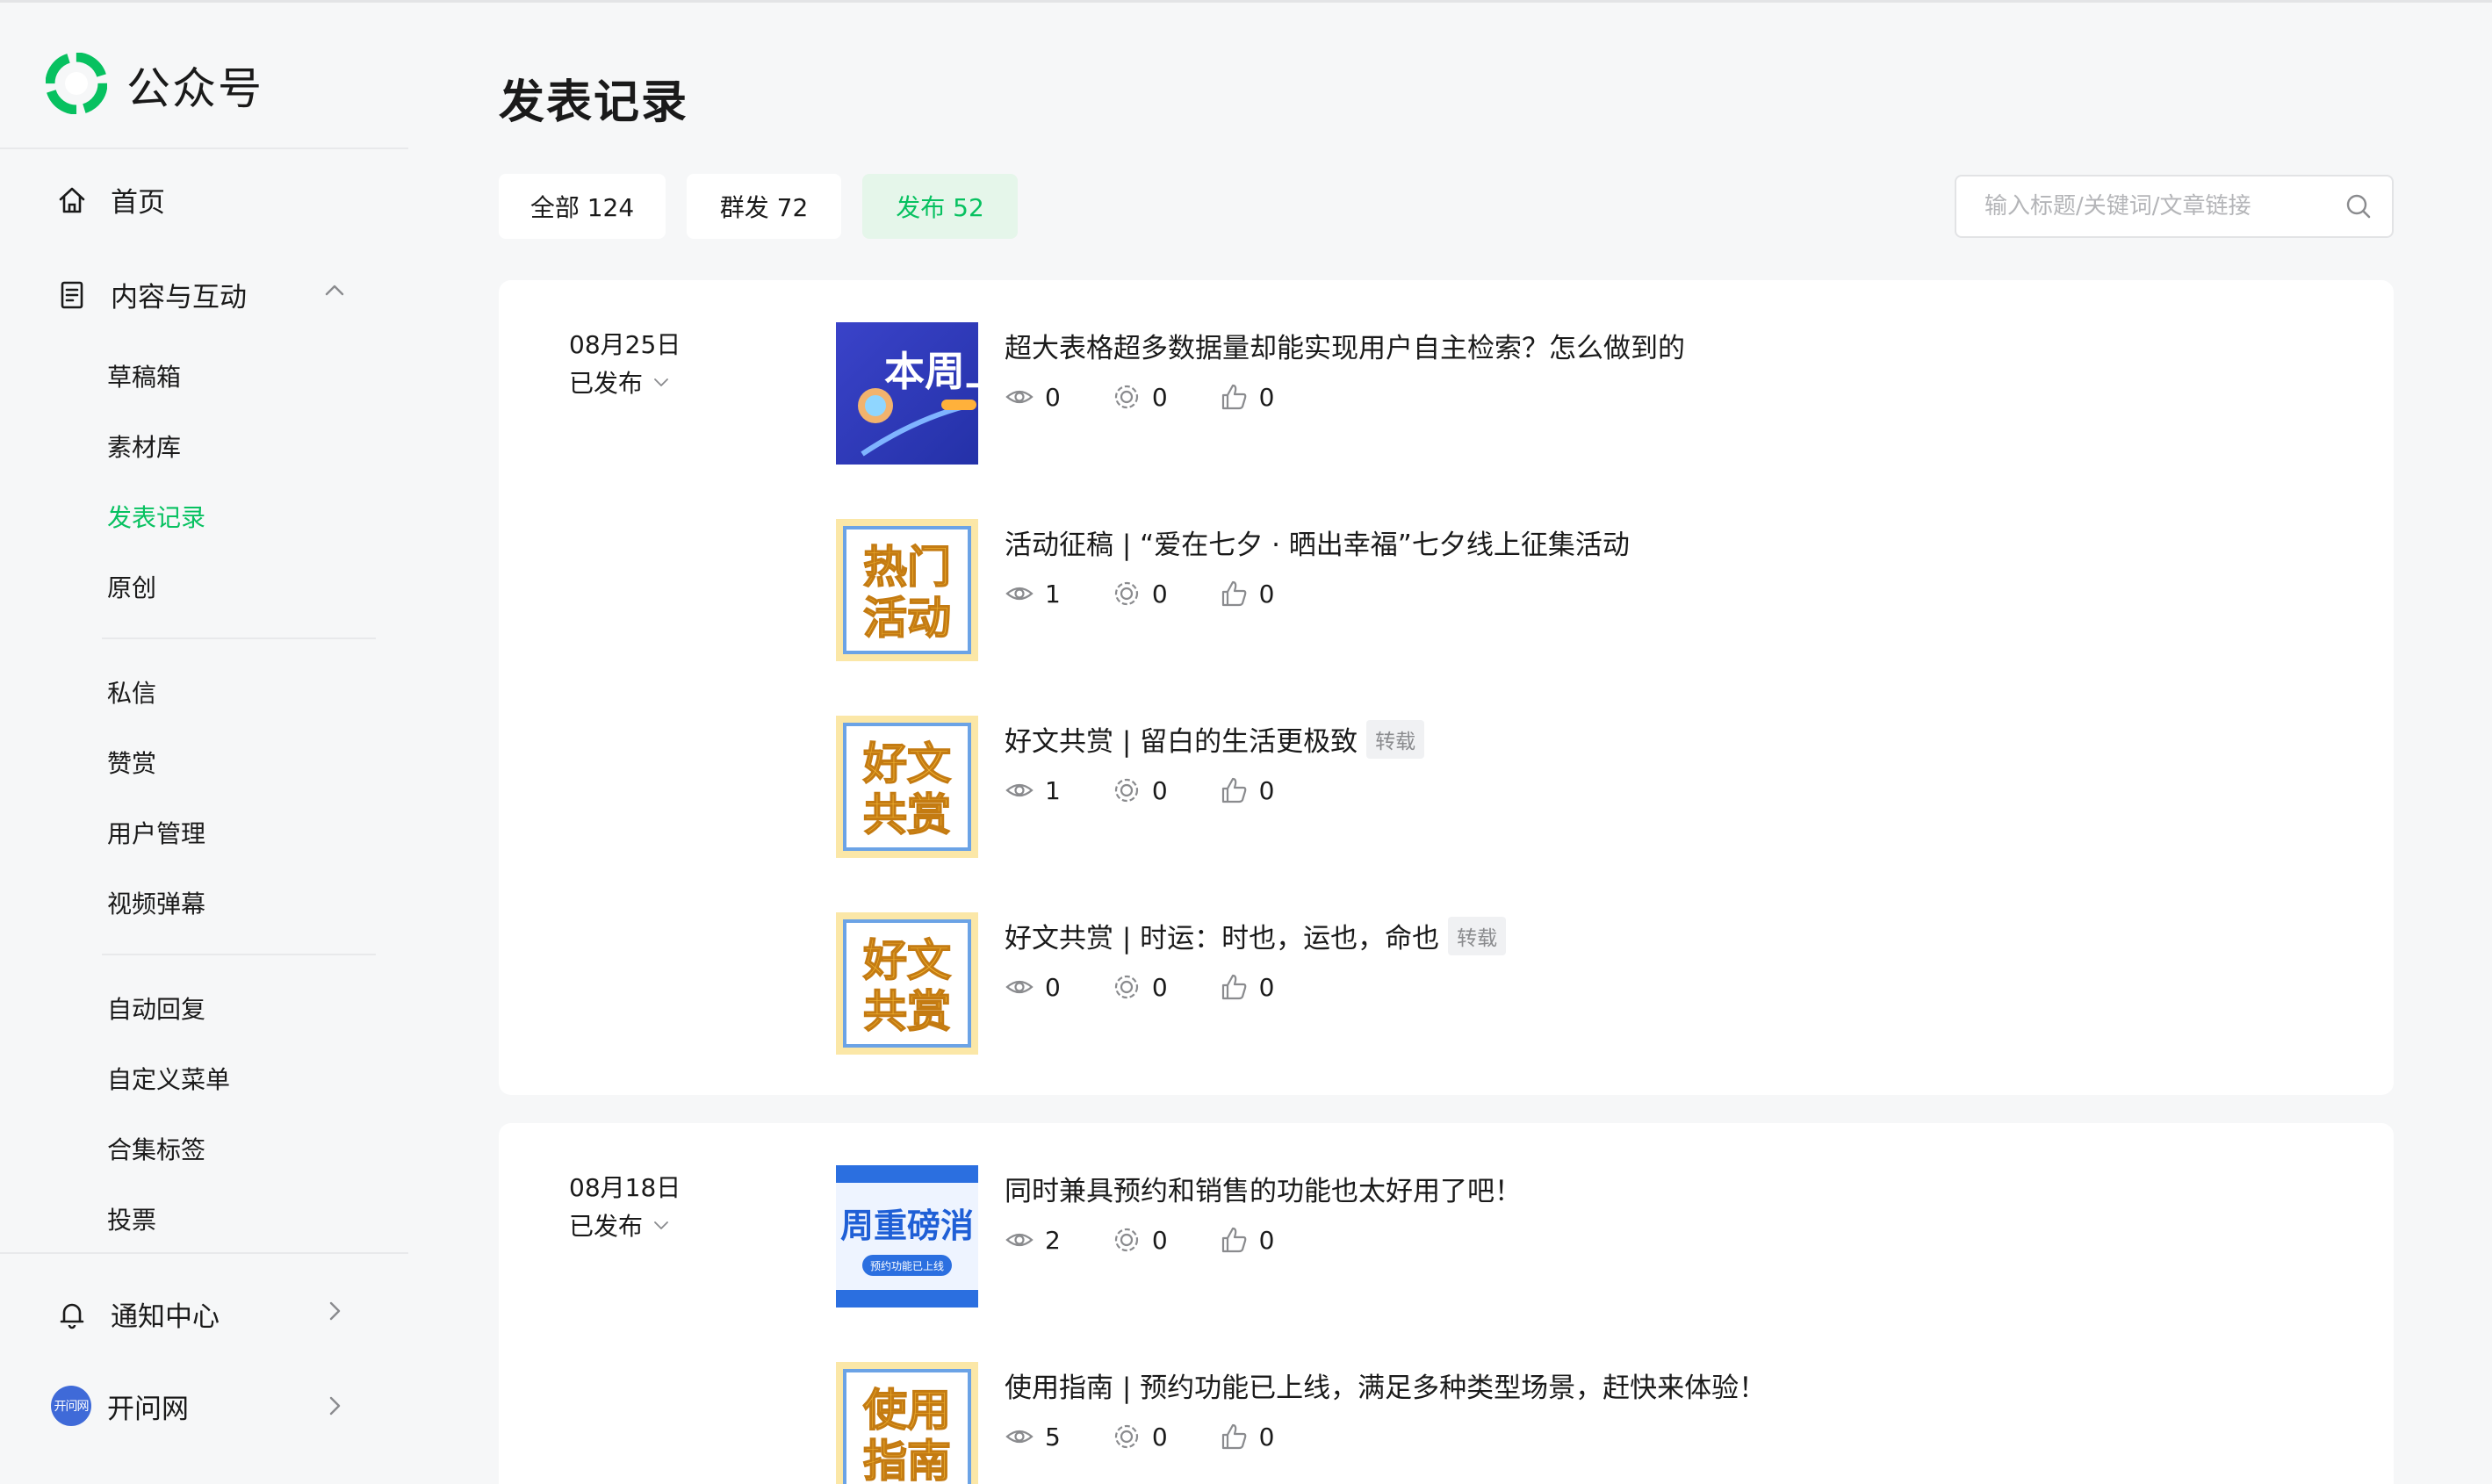 The image size is (2492, 1484). I want to click on article-stats: 5 0 0, so click(1165, 1437).